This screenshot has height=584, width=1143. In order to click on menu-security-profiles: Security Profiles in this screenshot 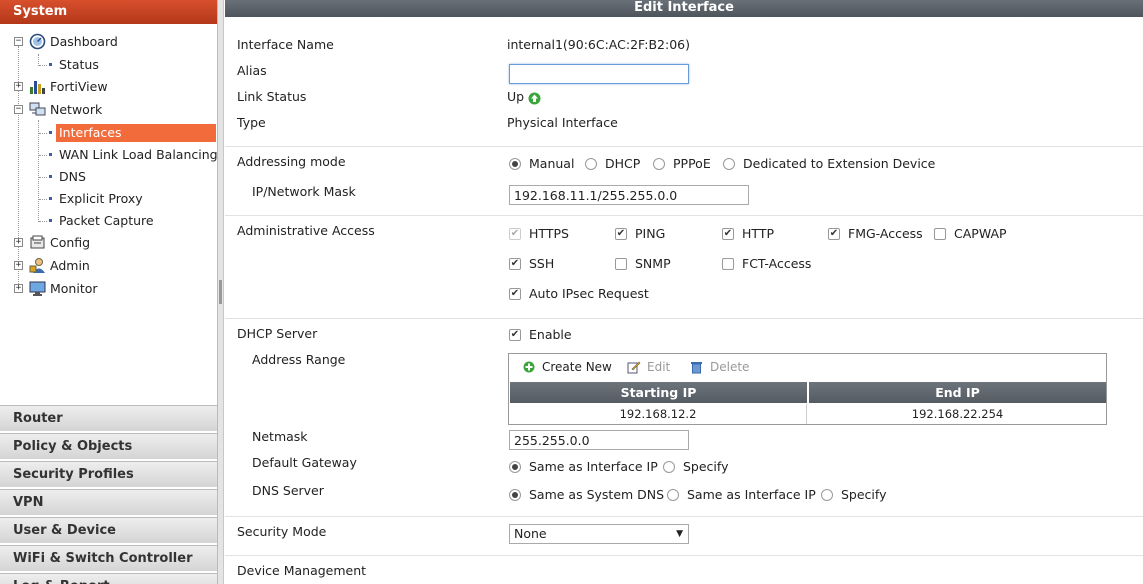, I will do `click(108, 474)`.